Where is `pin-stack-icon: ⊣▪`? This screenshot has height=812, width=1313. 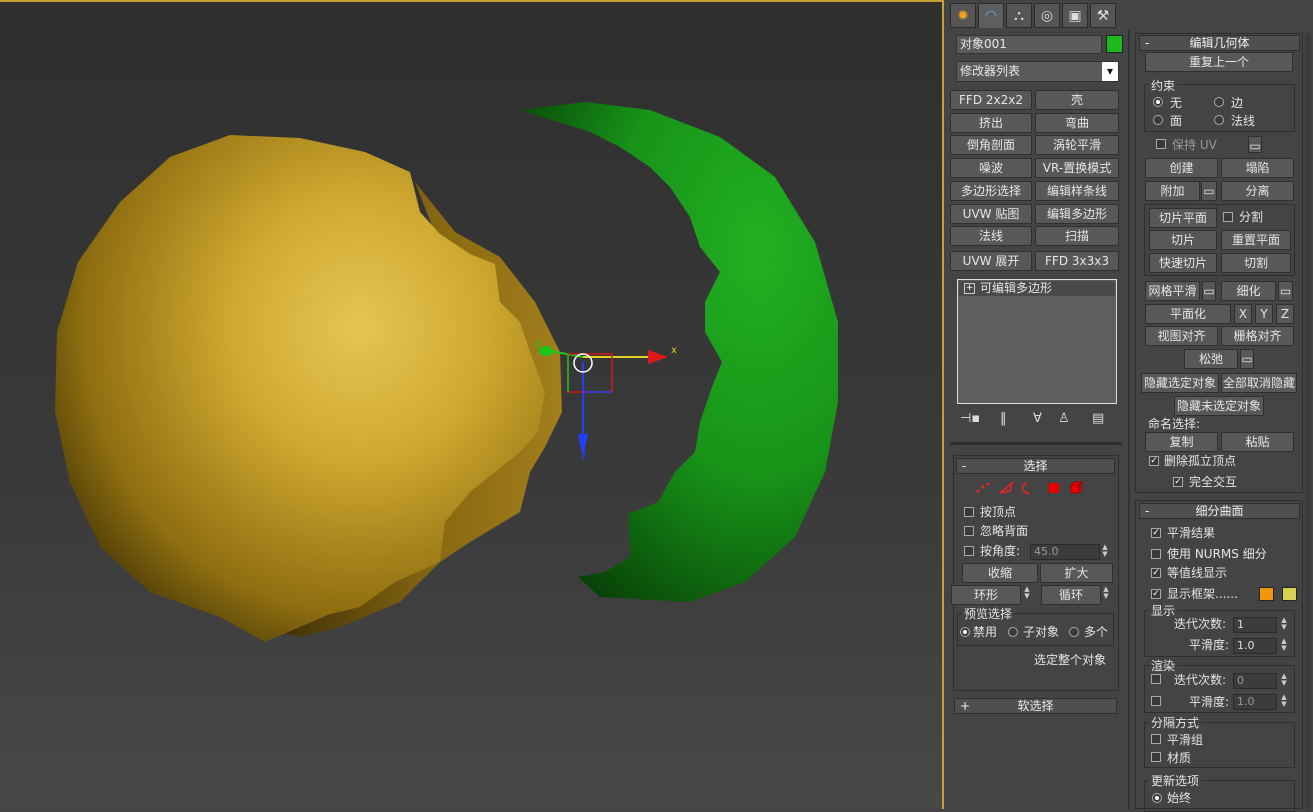 pin-stack-icon: ⊣▪ is located at coordinates (970, 418).